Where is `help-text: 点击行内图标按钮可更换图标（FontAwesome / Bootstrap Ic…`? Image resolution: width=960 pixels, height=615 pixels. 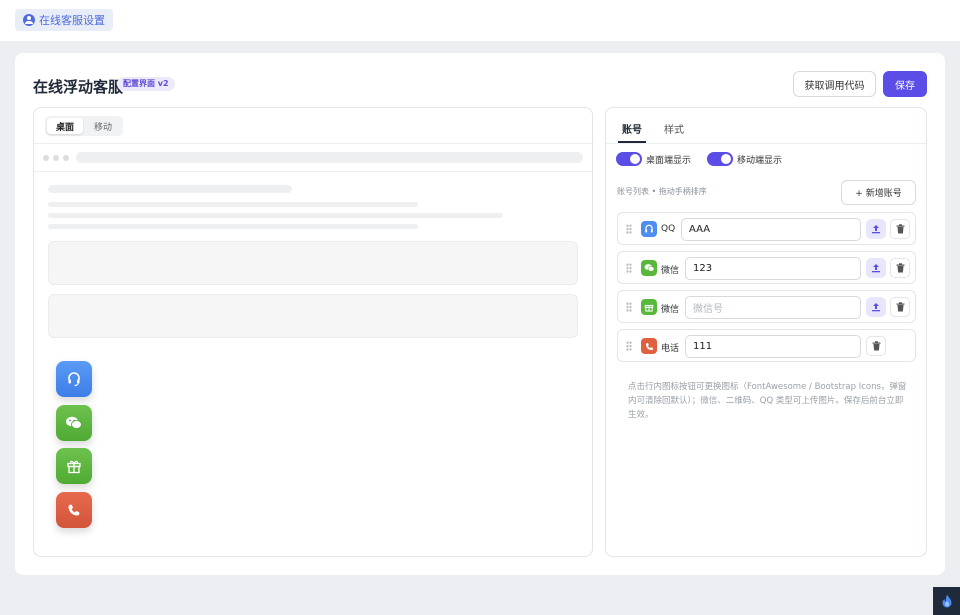 help-text: 点击行内图标按钮可更换图标（FontAwesome / Bootstrap Ic… is located at coordinates (767, 401).